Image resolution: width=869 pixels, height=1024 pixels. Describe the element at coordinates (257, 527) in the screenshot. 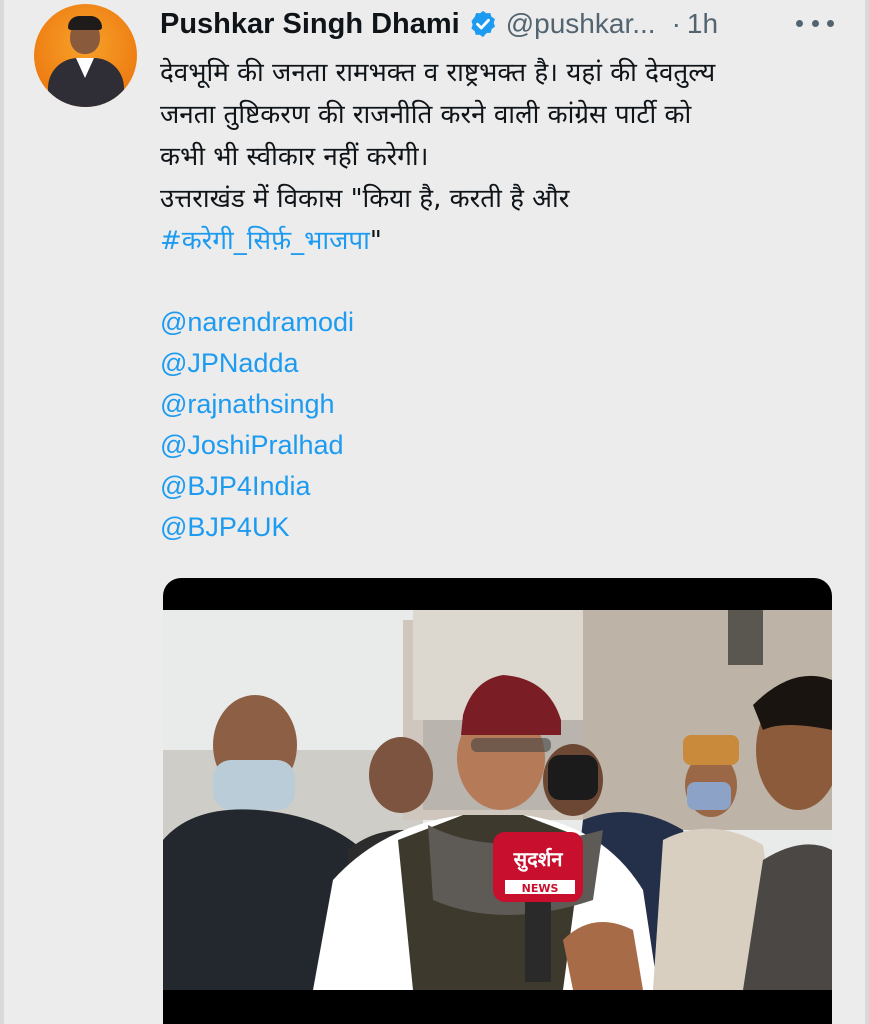

I see `mention-link: @BJP4UK` at that location.